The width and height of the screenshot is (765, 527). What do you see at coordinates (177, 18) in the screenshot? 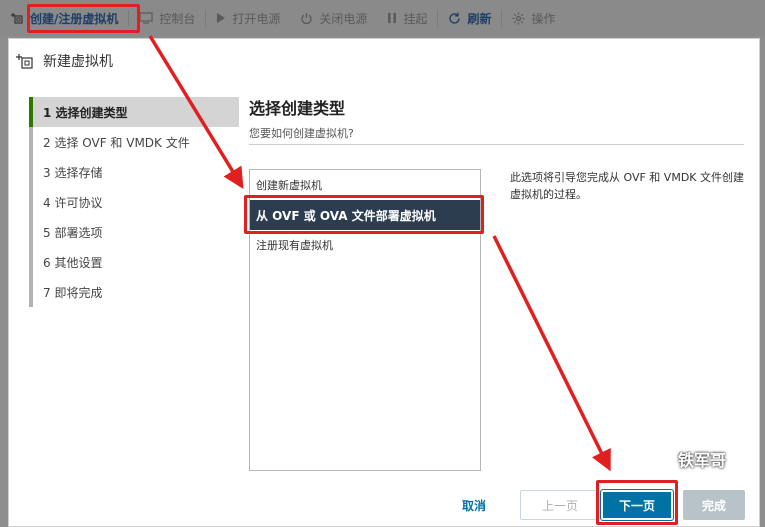
I see `console-label: 控制台` at bounding box center [177, 18].